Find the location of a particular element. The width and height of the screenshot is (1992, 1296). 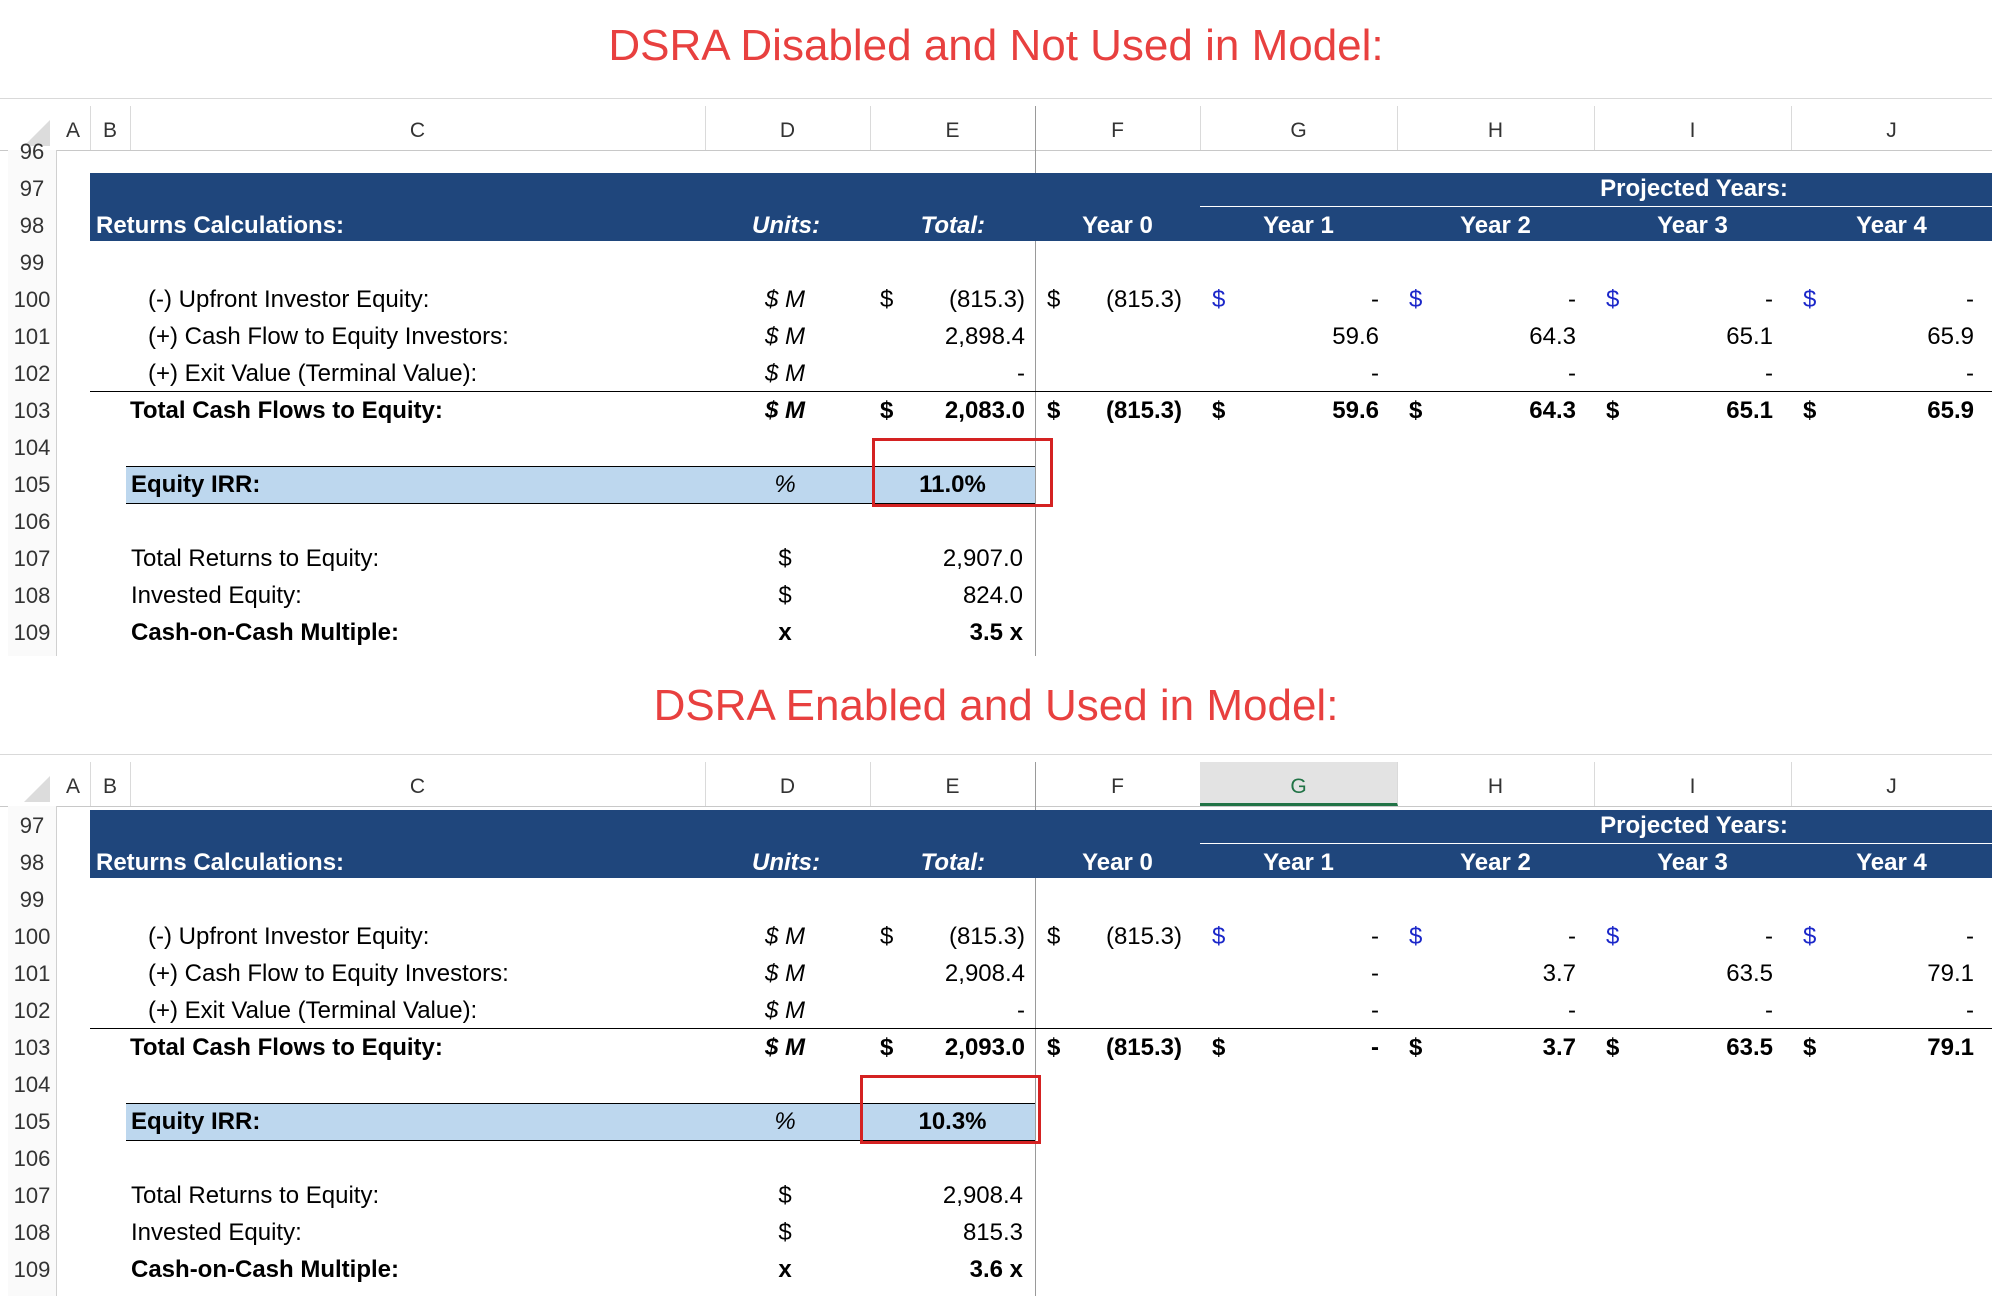

totalcf-y1: 59.6 is located at coordinates (1355, 410).